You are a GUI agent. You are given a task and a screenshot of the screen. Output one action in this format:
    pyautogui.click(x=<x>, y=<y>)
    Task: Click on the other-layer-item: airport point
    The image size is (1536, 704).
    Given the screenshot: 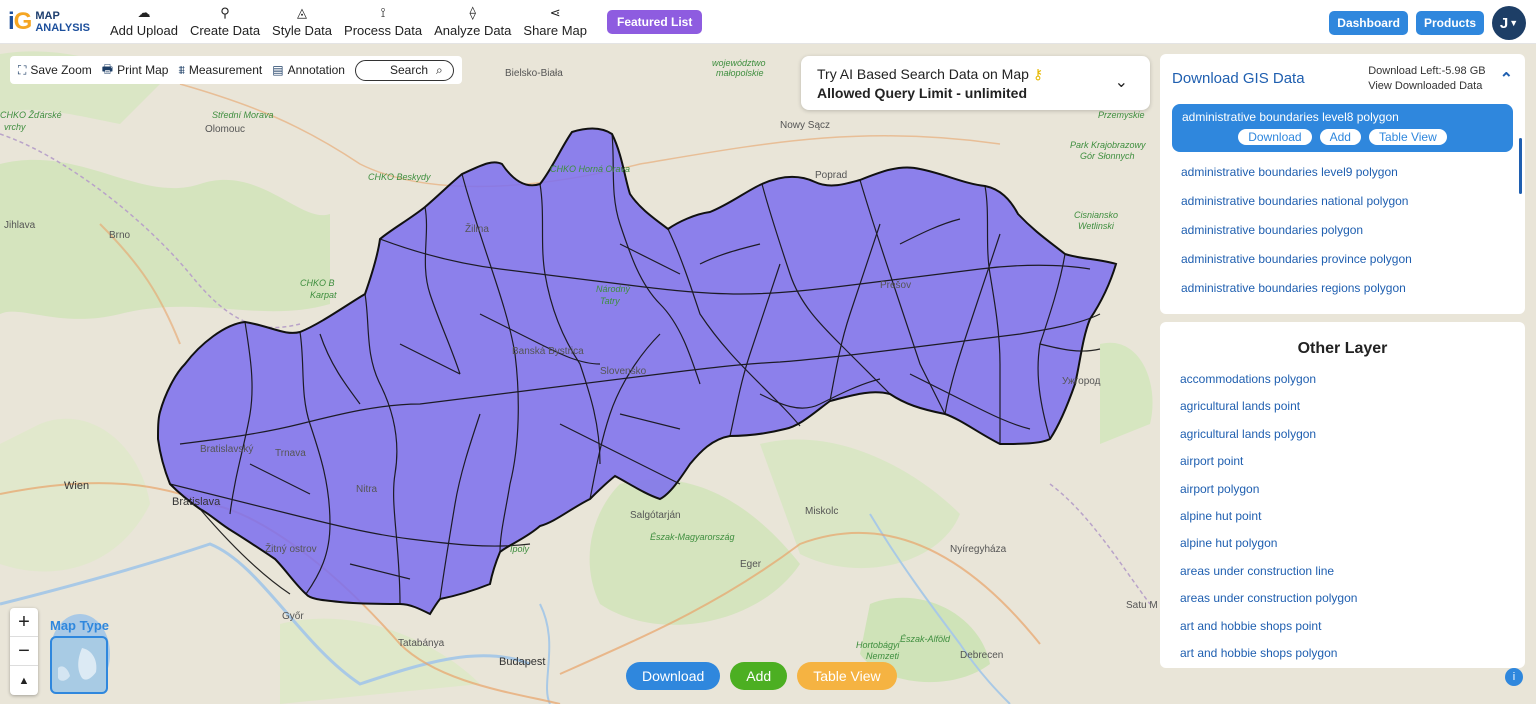 What is the action you would take?
    pyautogui.click(x=1342, y=461)
    